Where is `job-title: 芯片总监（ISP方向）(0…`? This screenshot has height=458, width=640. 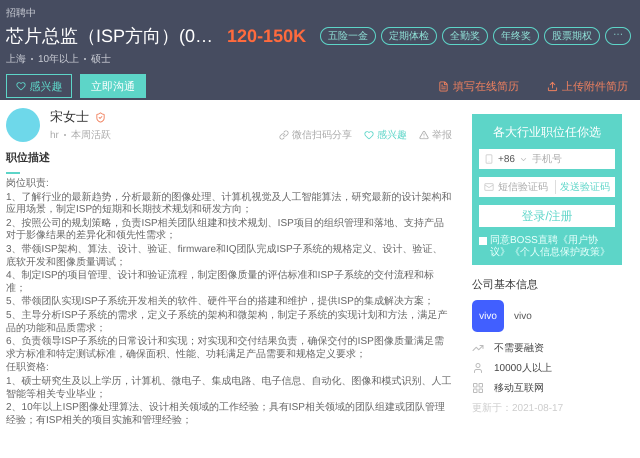
job-title: 芯片总监（ISP方向）(0… is located at coordinates (110, 36).